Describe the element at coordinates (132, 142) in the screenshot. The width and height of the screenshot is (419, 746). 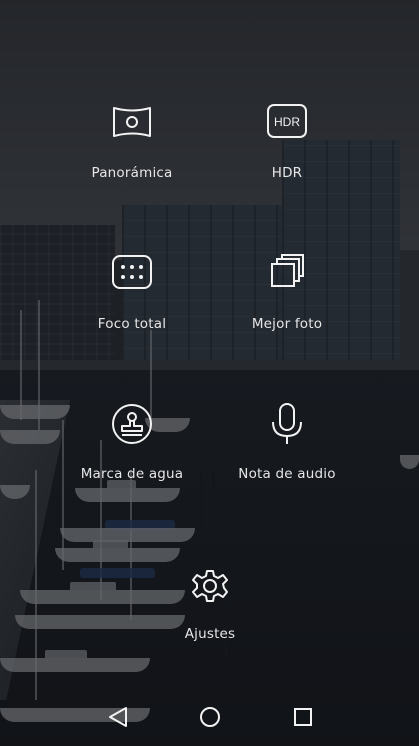
I see `mode-panorama: Panorámica` at that location.